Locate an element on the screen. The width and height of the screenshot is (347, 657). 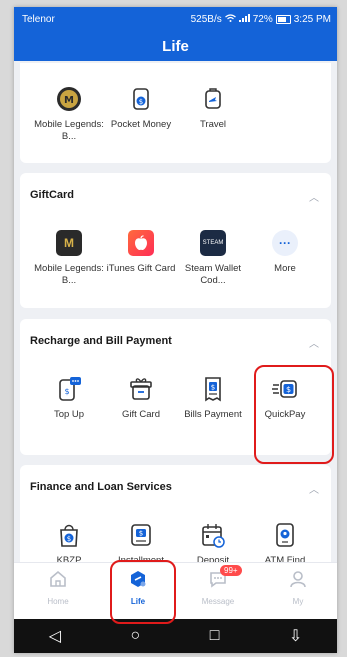
network-speed: 525B/s is located at coordinates (206, 19).